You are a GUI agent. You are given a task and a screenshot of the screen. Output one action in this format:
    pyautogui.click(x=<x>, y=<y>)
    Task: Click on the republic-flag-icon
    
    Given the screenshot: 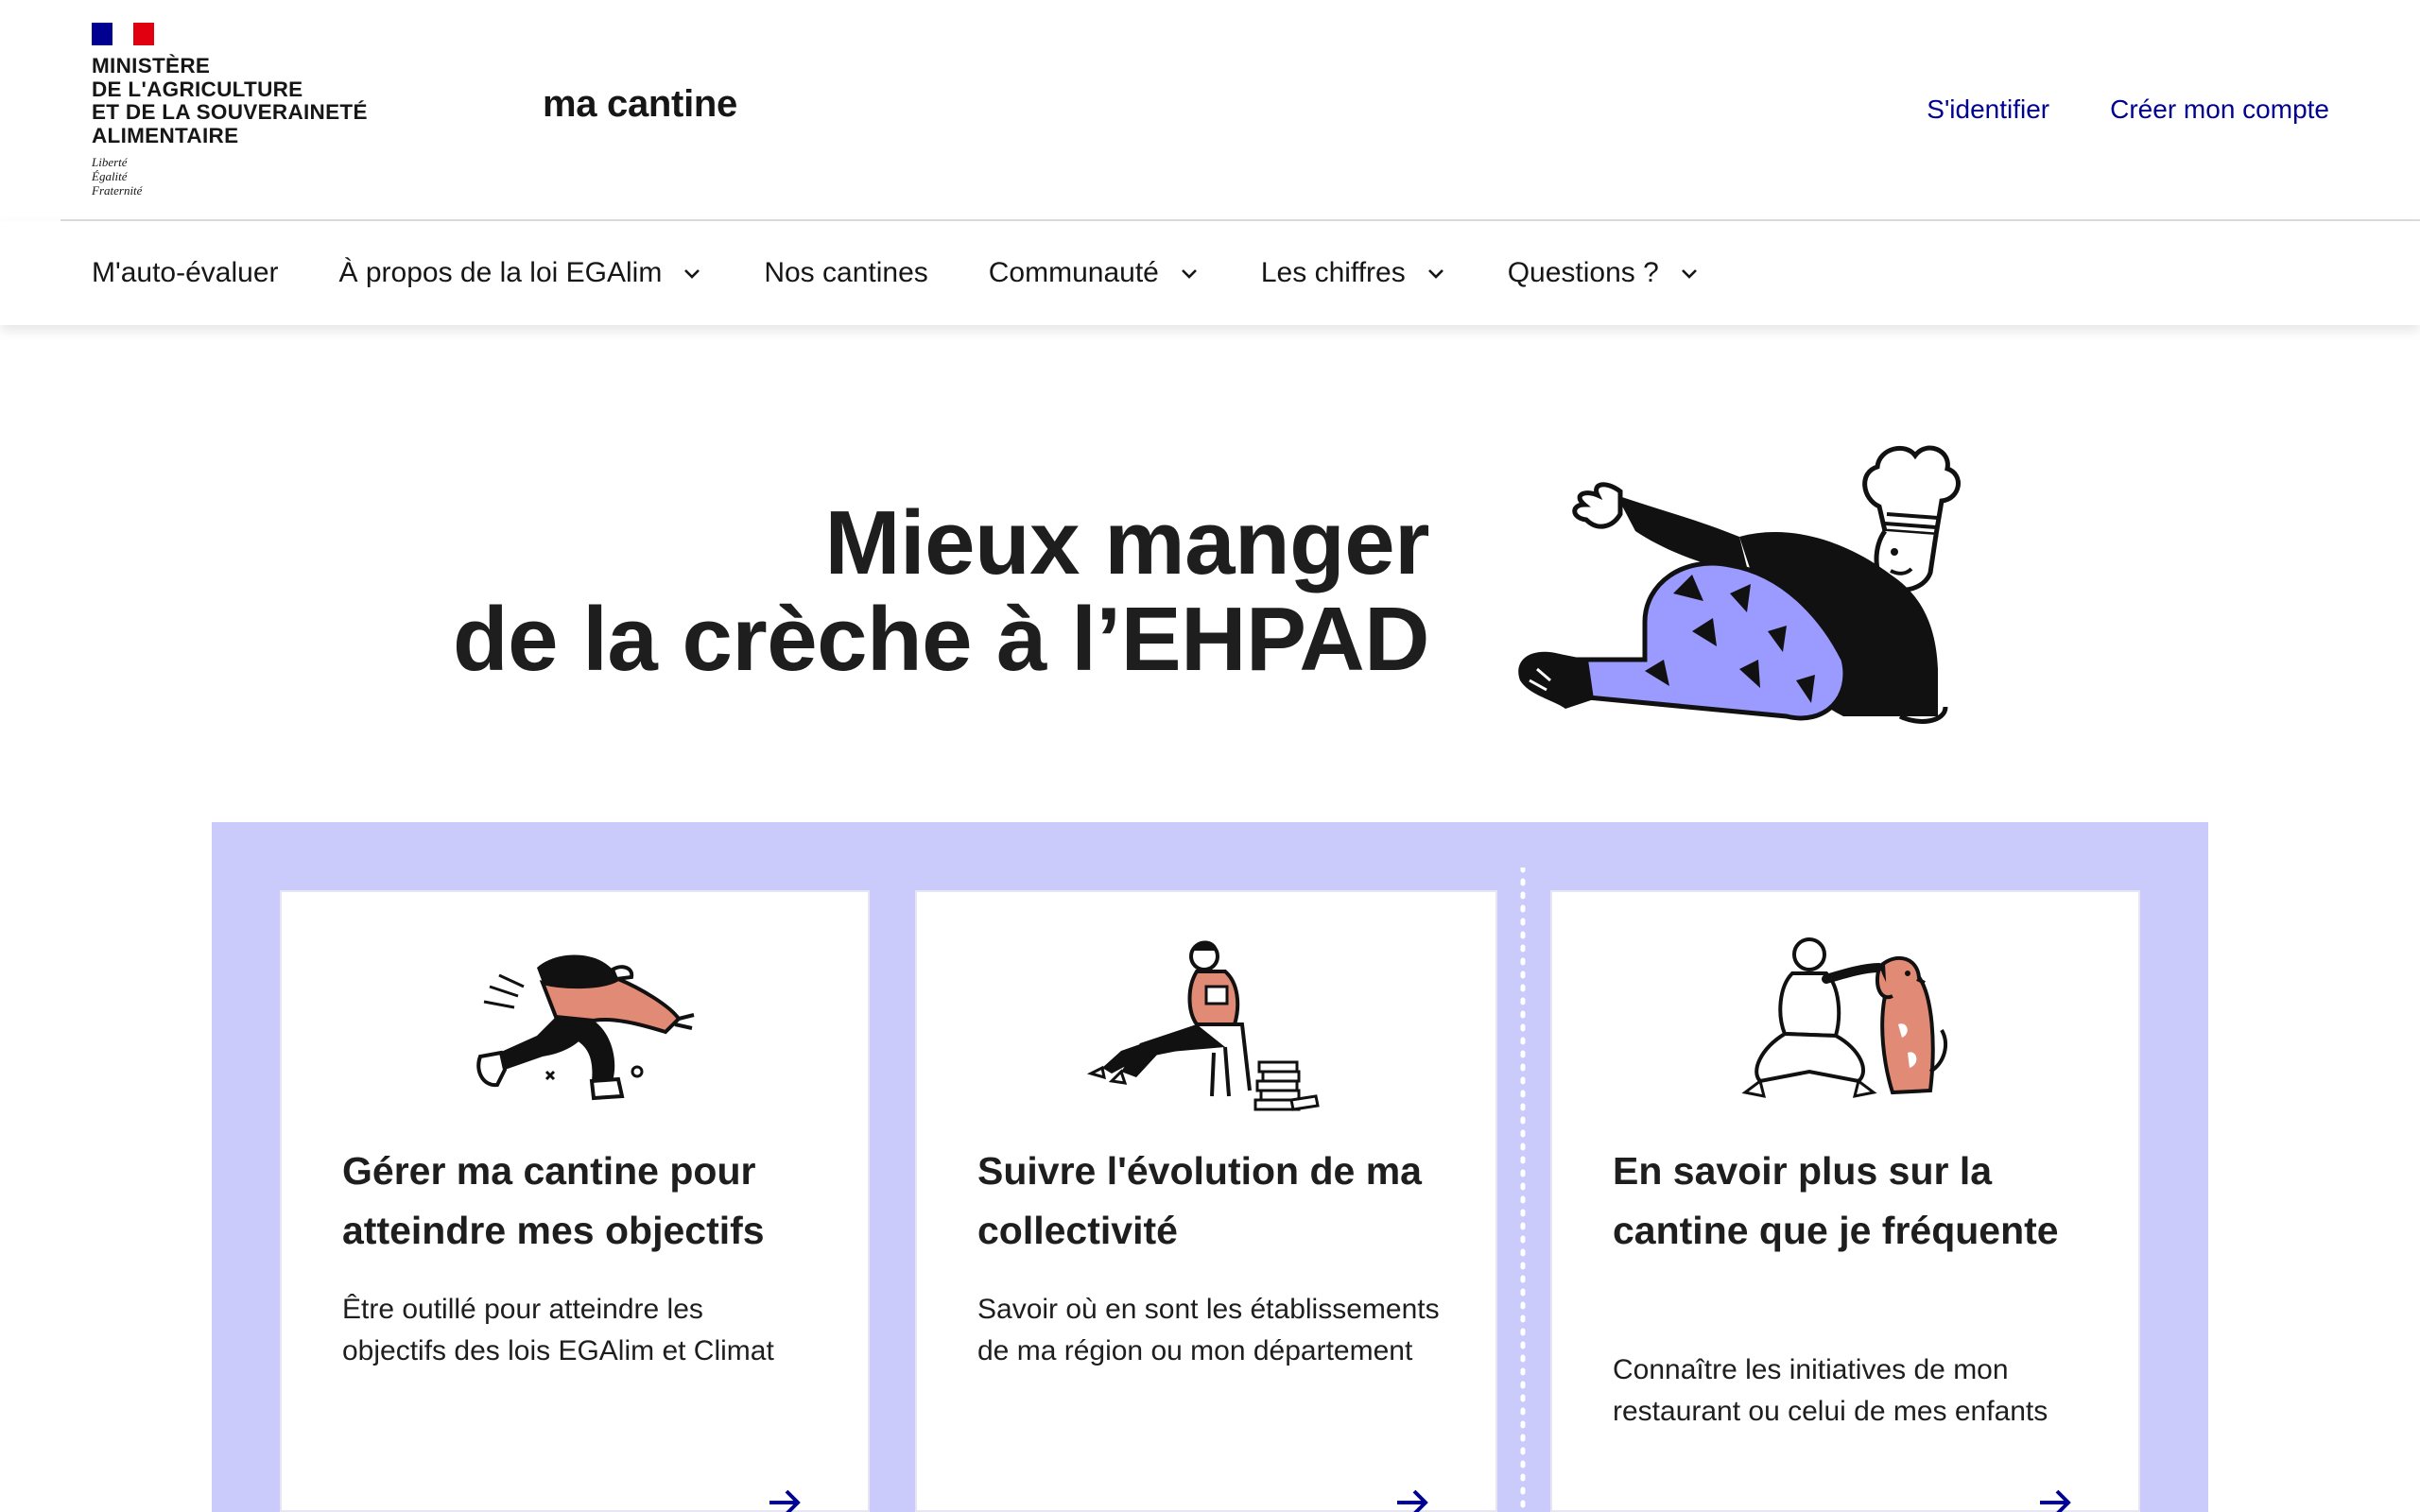 What is the action you would take?
    pyautogui.click(x=123, y=34)
    